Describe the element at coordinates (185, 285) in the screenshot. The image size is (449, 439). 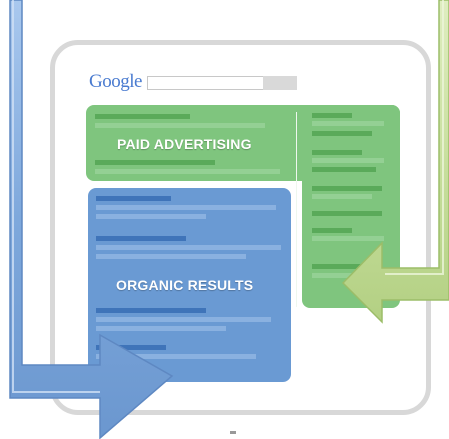
I see `organic-results-label: ORGANIC RESULTS` at that location.